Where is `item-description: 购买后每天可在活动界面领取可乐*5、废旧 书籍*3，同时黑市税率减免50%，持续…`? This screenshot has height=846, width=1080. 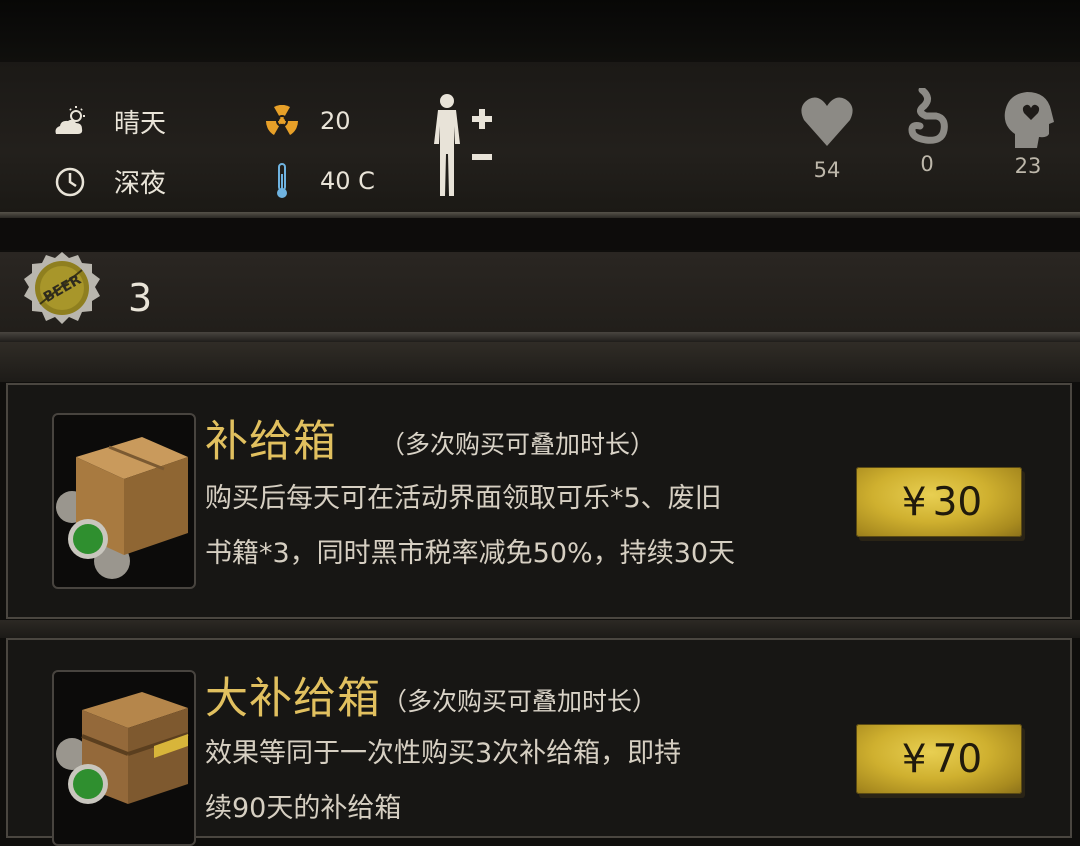
item-description: 购买后每天可在活动界面领取可乐*5、废旧 书籍*3，同时黑市税率减免50%，持续… is located at coordinates (485, 526).